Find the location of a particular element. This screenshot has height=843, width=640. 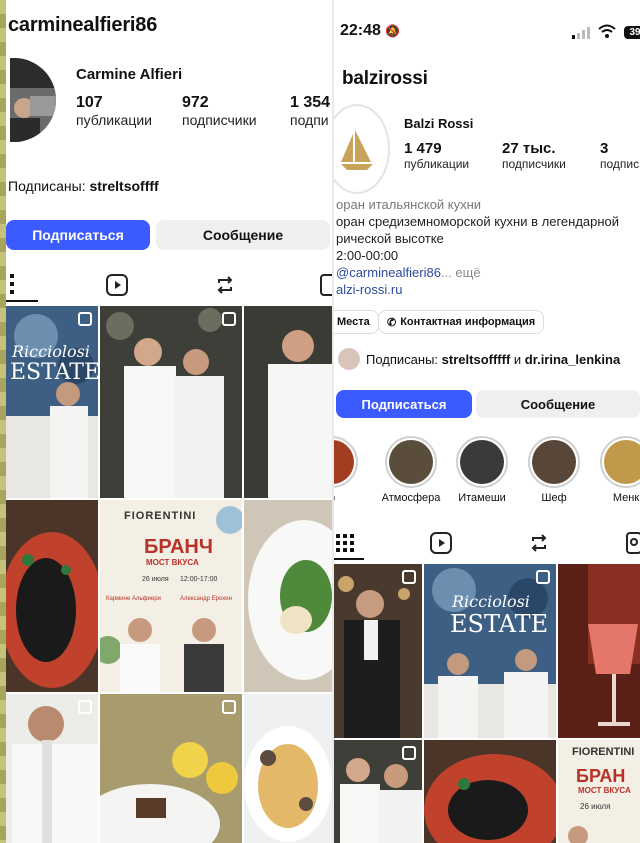

stat-following: 3 подпис is located at coordinates (619, 155).